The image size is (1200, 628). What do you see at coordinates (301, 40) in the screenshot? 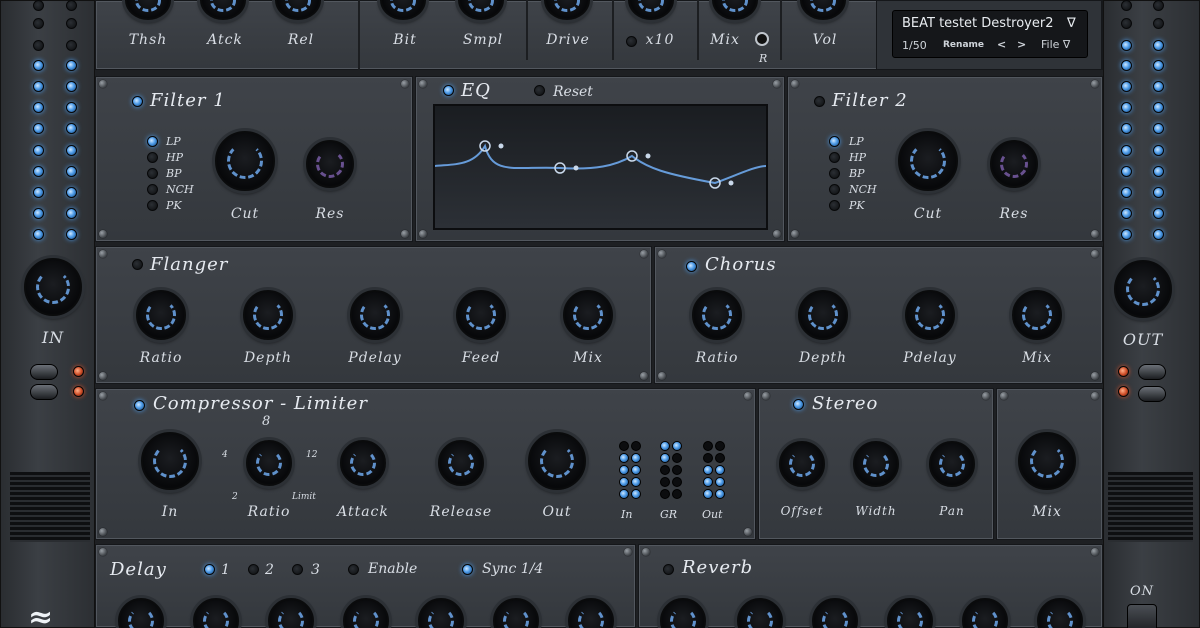
I see `rel-label: Rel` at bounding box center [301, 40].